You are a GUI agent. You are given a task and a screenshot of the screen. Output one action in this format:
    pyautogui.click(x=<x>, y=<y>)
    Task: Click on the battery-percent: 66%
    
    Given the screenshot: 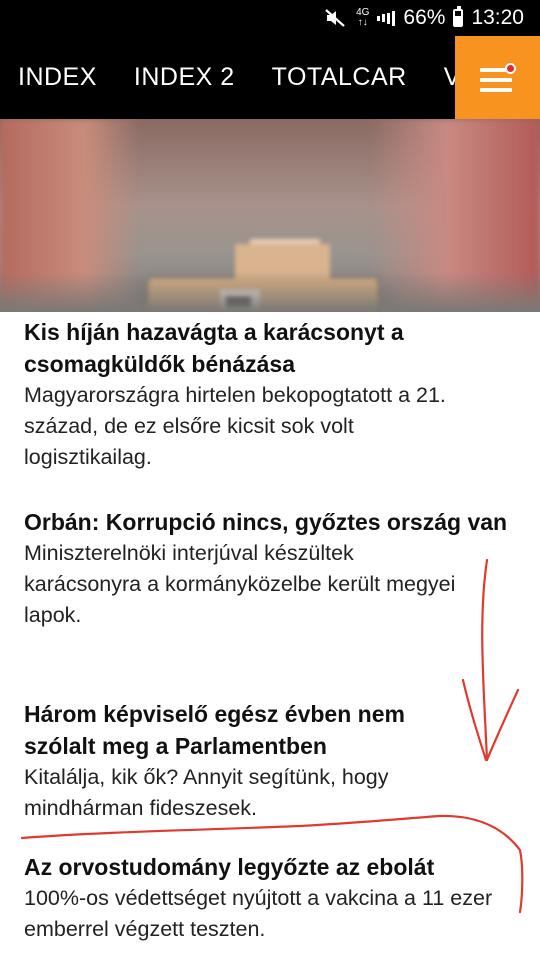 What is the action you would take?
    pyautogui.click(x=424, y=17)
    